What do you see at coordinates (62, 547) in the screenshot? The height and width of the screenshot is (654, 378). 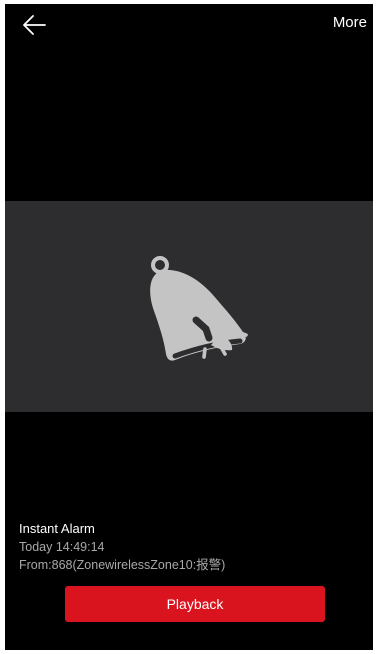 I see `alarm-time: Today 14:49:14` at bounding box center [62, 547].